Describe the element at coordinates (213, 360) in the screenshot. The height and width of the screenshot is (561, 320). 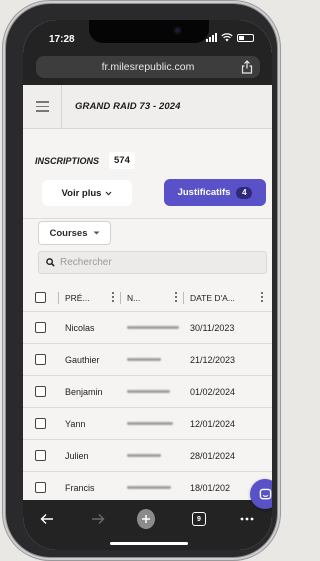
I see `cell-date: 21/12/2023` at that location.